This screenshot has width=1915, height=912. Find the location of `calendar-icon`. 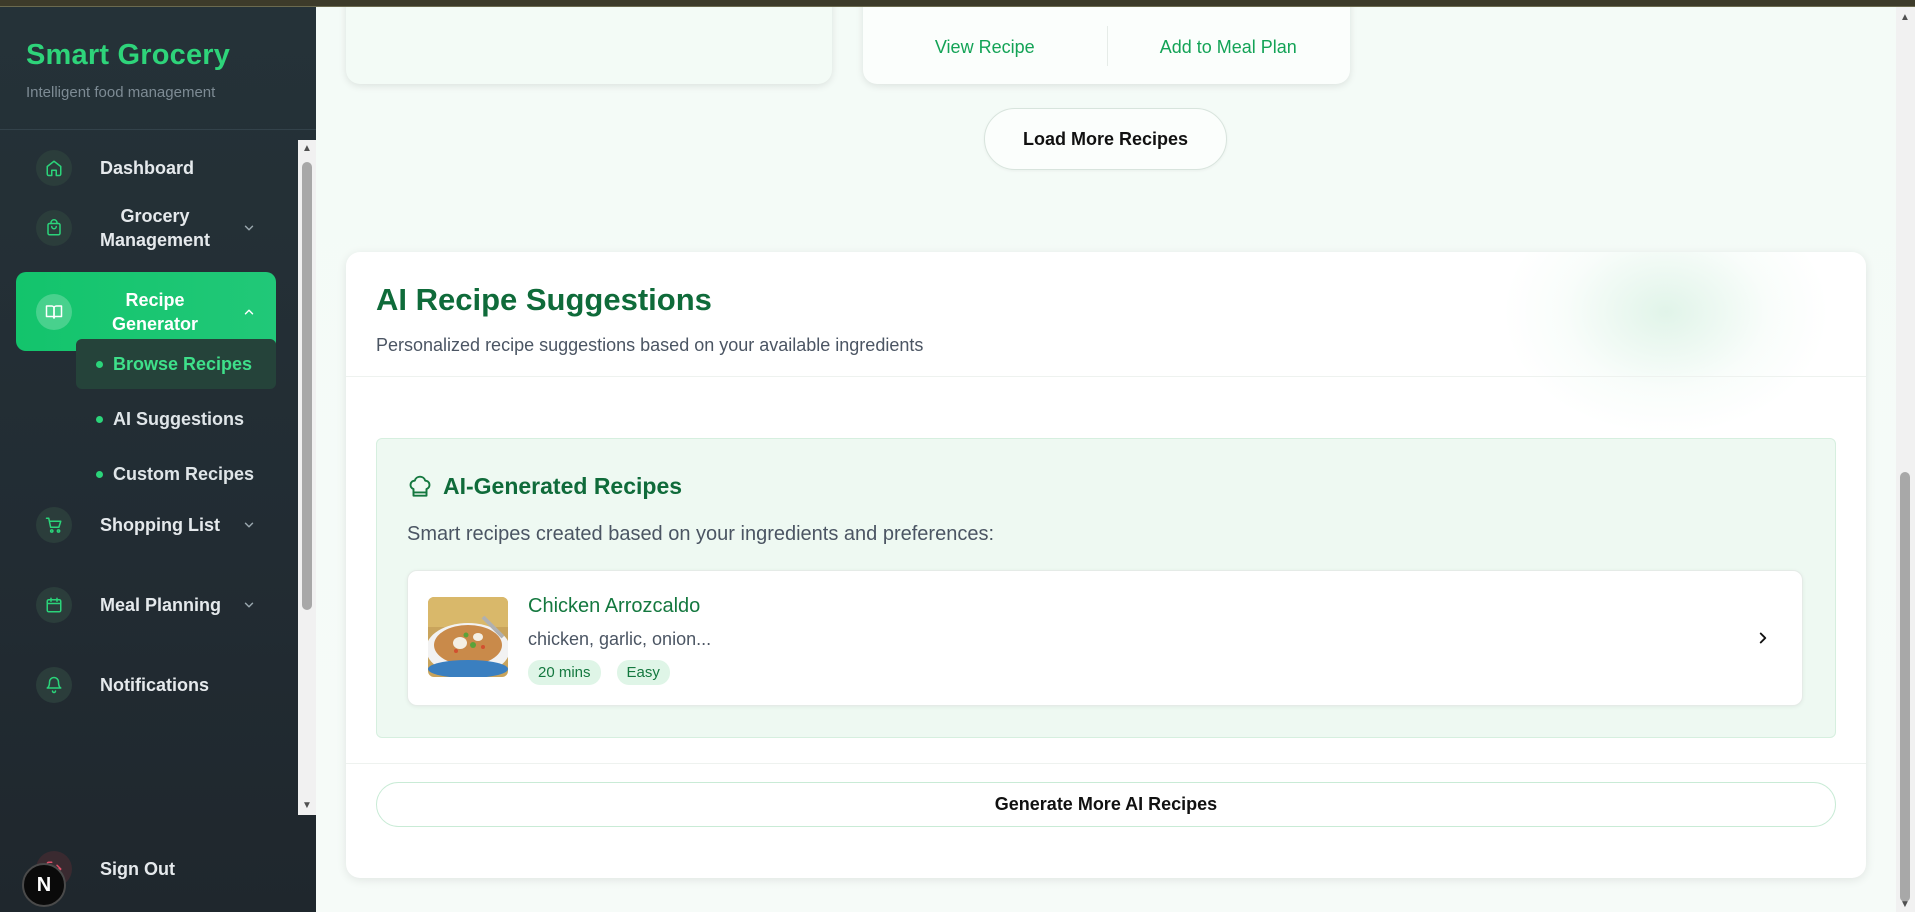

calendar-icon is located at coordinates (54, 605).